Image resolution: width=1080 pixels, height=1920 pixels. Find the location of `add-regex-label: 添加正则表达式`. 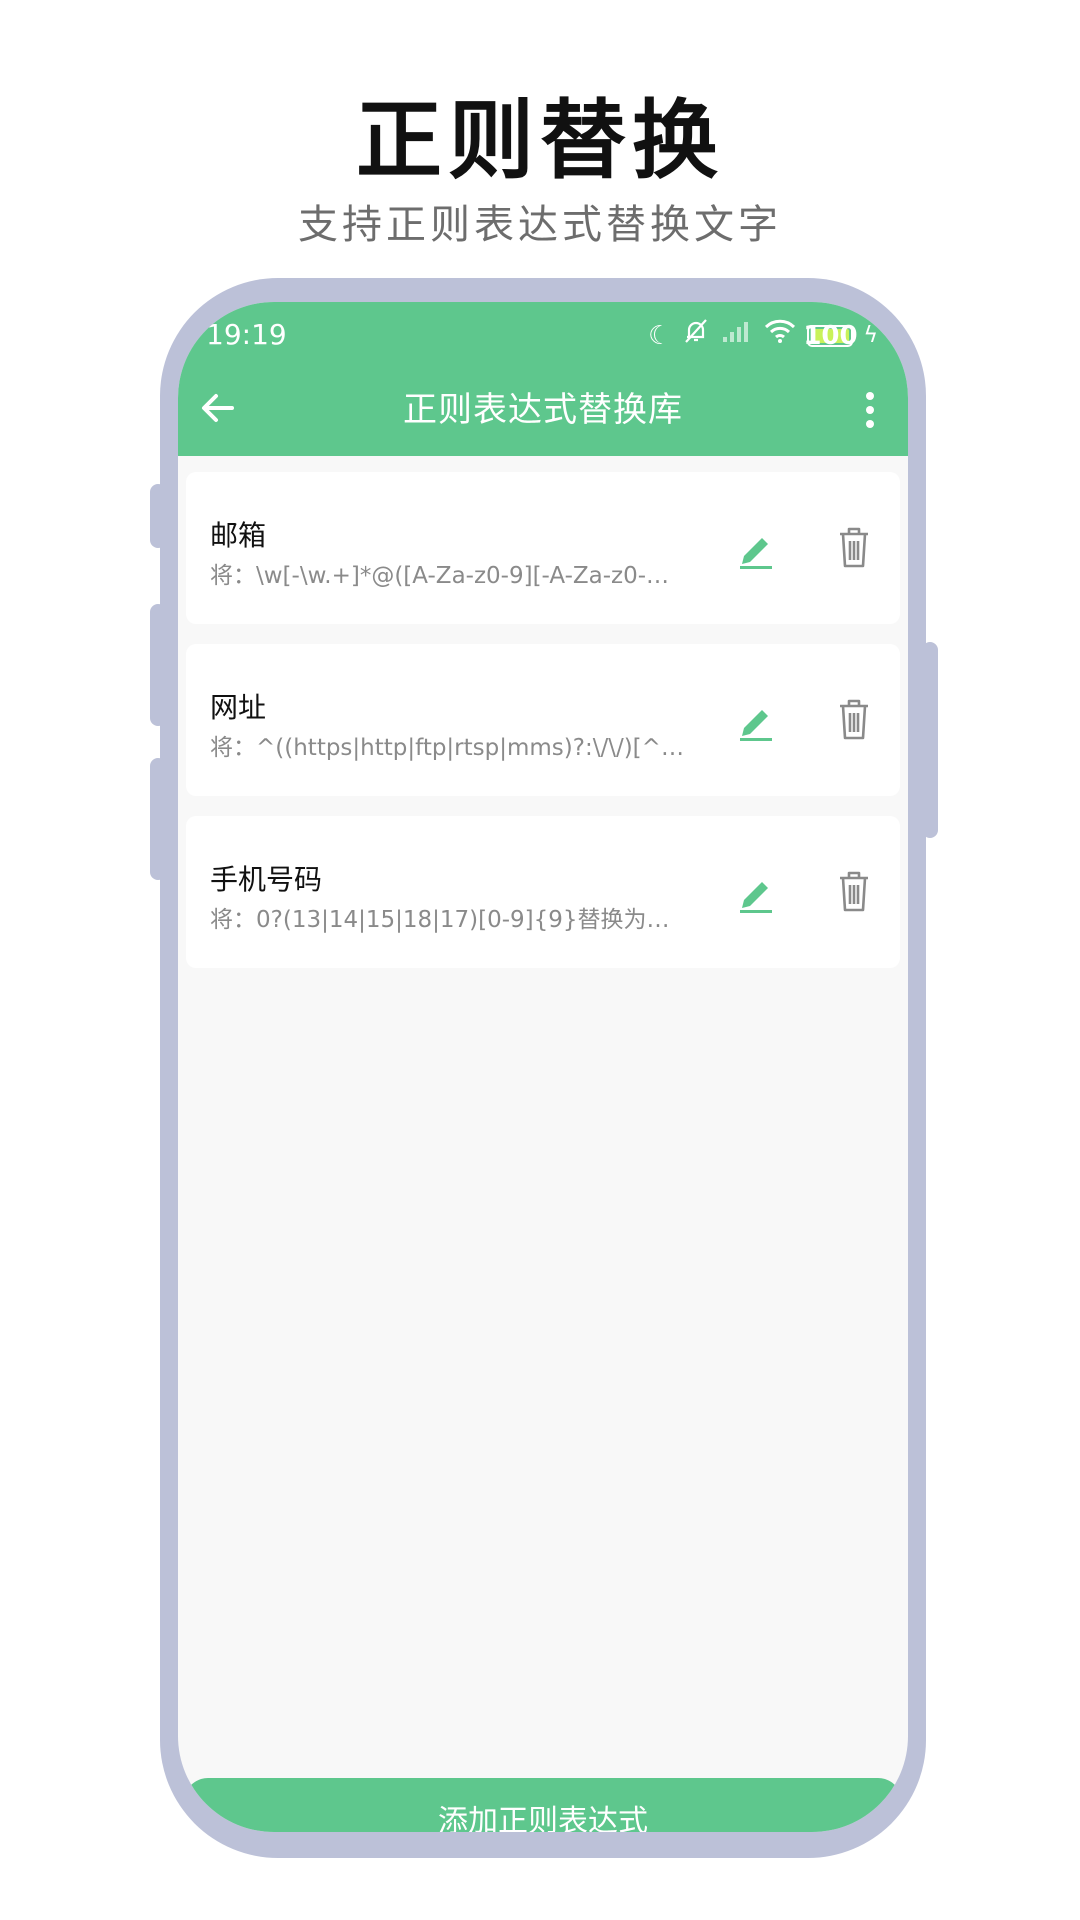

add-regex-label: 添加正则表达式 is located at coordinates (543, 1818).